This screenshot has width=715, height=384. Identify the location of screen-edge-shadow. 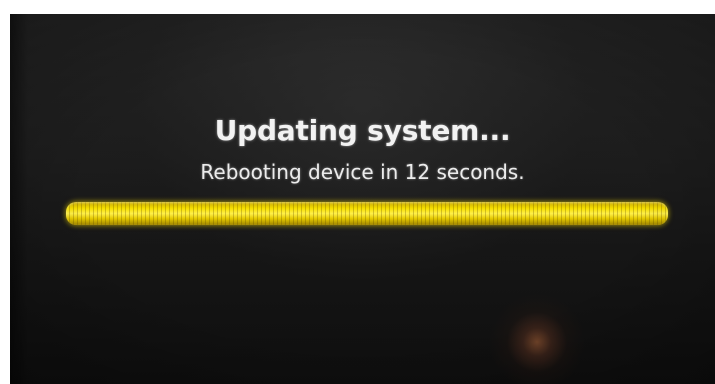
(19, 199).